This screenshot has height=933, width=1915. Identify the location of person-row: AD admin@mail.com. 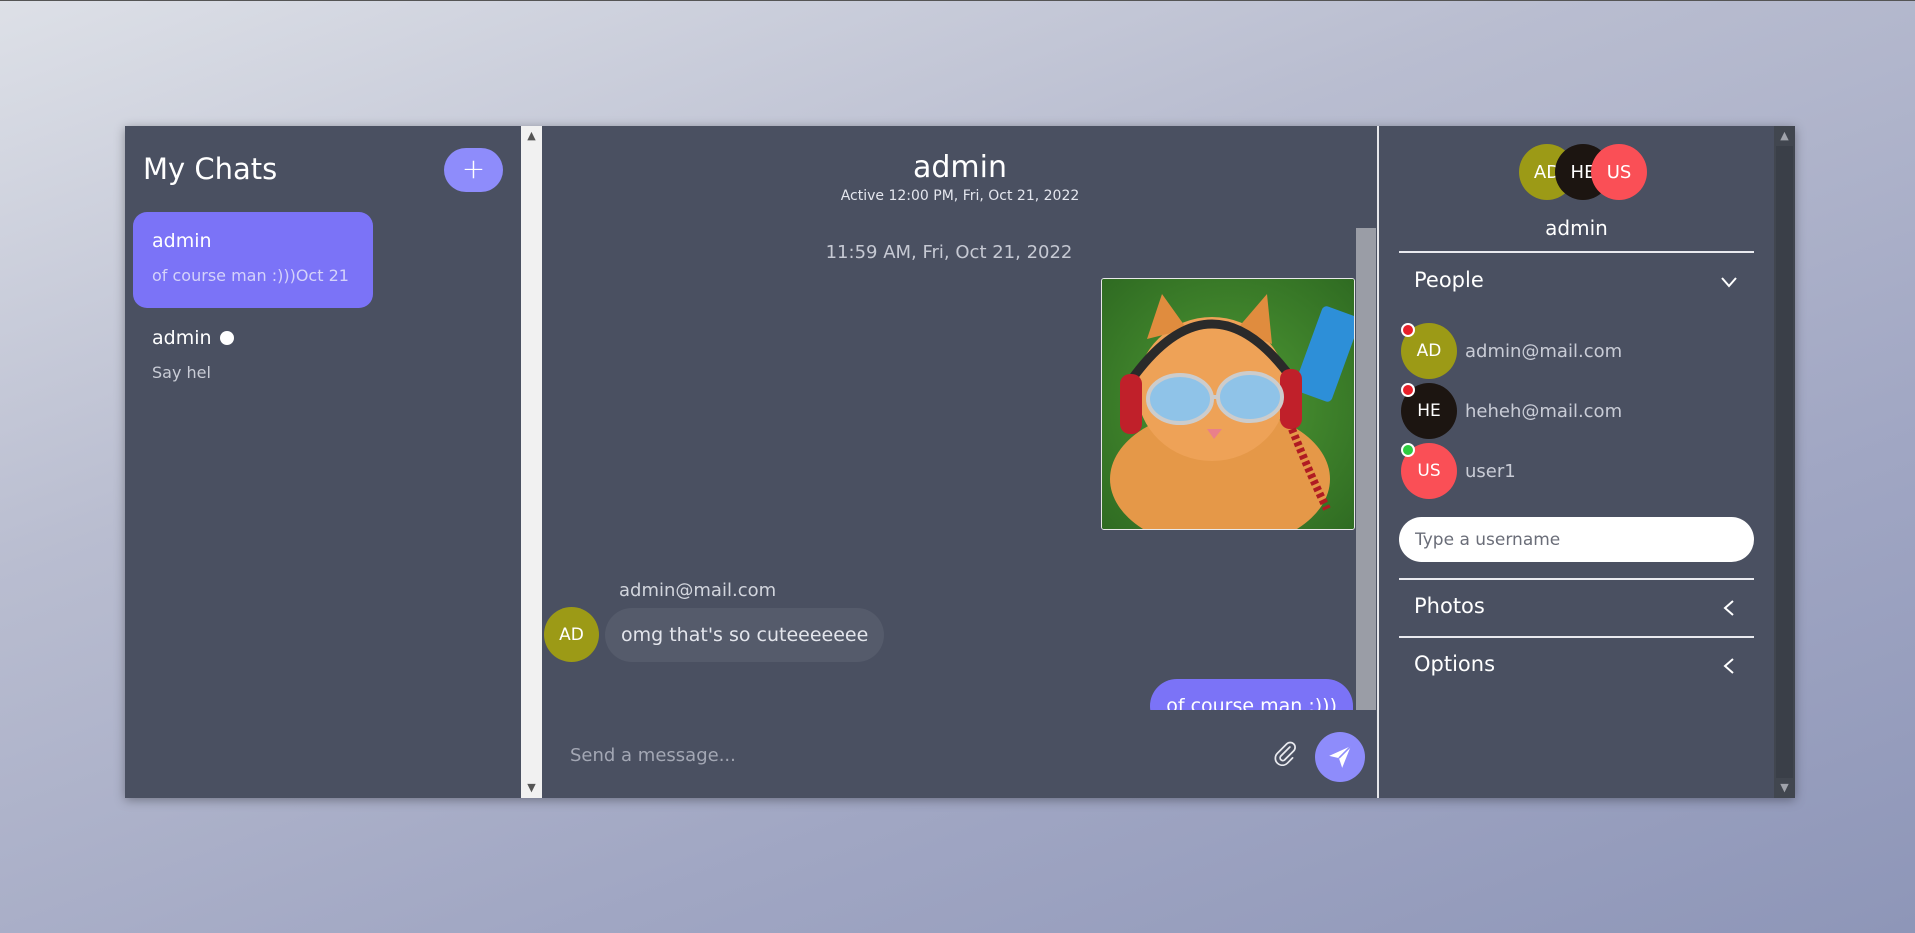
(1576, 351).